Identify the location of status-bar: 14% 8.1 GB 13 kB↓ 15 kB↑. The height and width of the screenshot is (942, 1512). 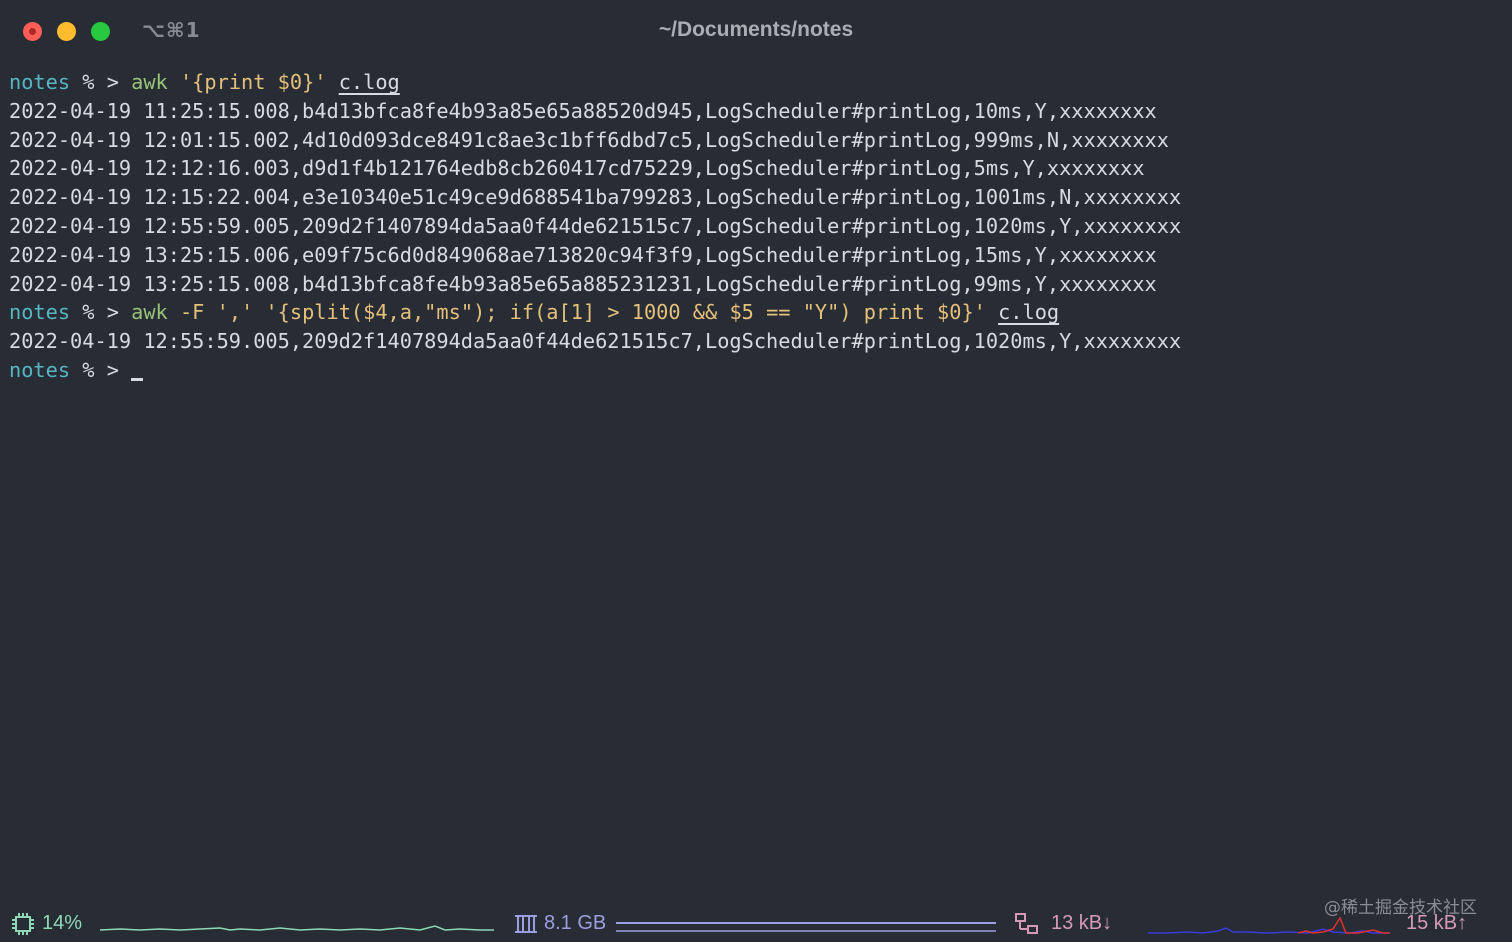
(756, 923).